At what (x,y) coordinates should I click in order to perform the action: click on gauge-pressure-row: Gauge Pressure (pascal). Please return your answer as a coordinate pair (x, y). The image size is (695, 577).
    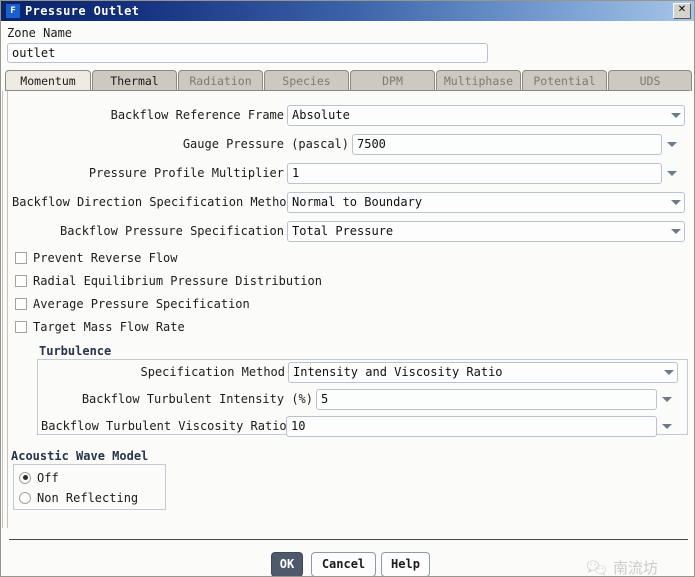
    Looking at the image, I should click on (350, 144).